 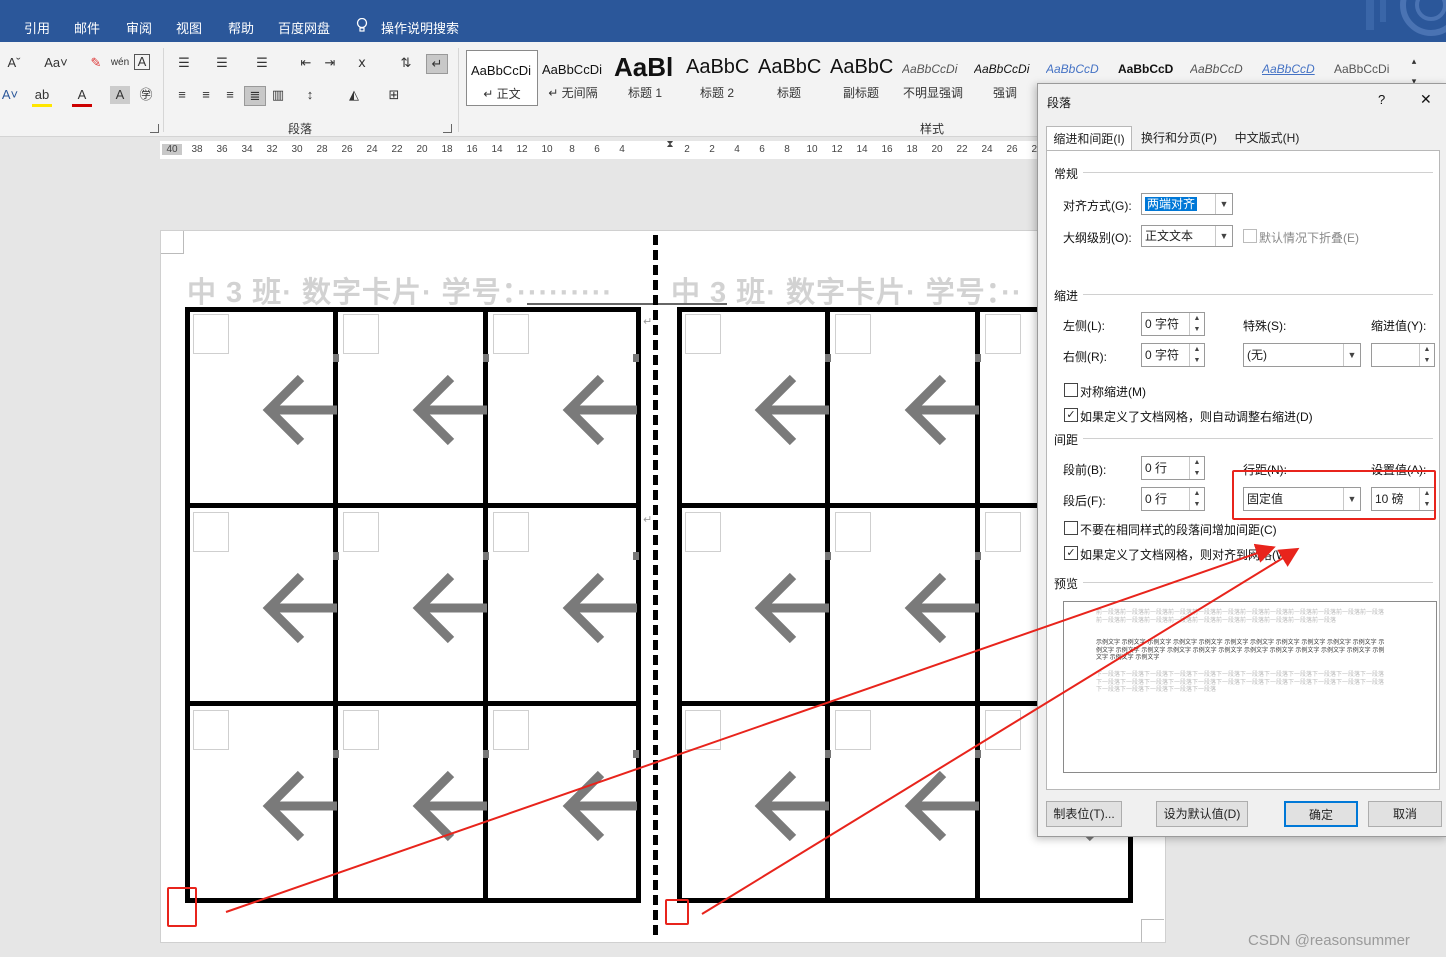 I want to click on tell-me-search: 操作说明搜索, so click(x=420, y=27).